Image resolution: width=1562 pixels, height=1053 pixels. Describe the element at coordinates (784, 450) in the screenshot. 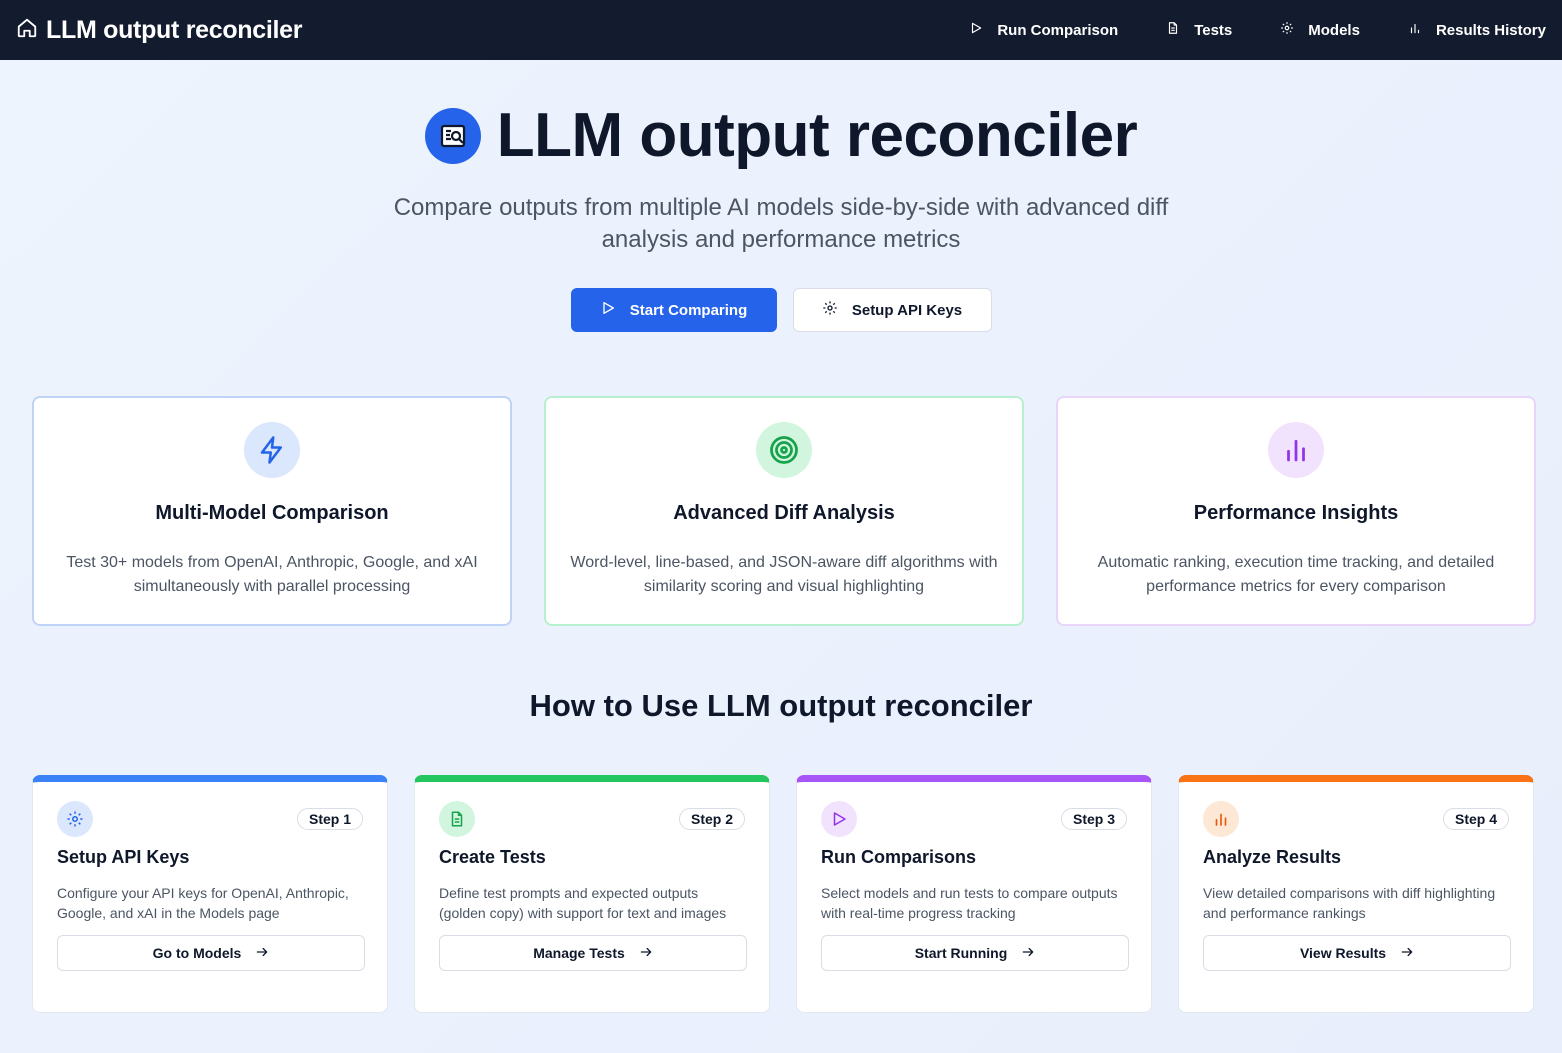

I see `target-icon` at that location.